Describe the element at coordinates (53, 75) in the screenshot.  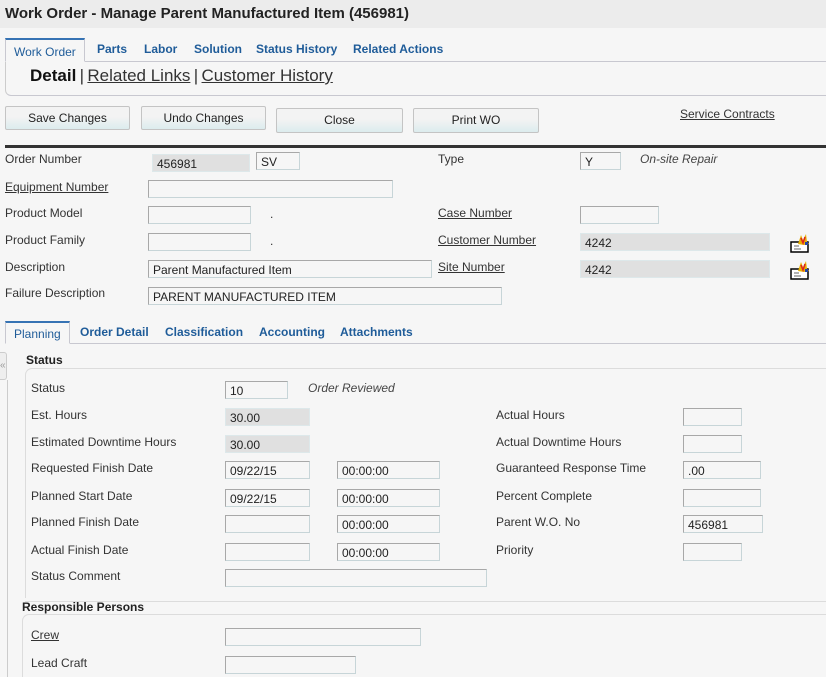
I see `subnav-detail: Detail` at that location.